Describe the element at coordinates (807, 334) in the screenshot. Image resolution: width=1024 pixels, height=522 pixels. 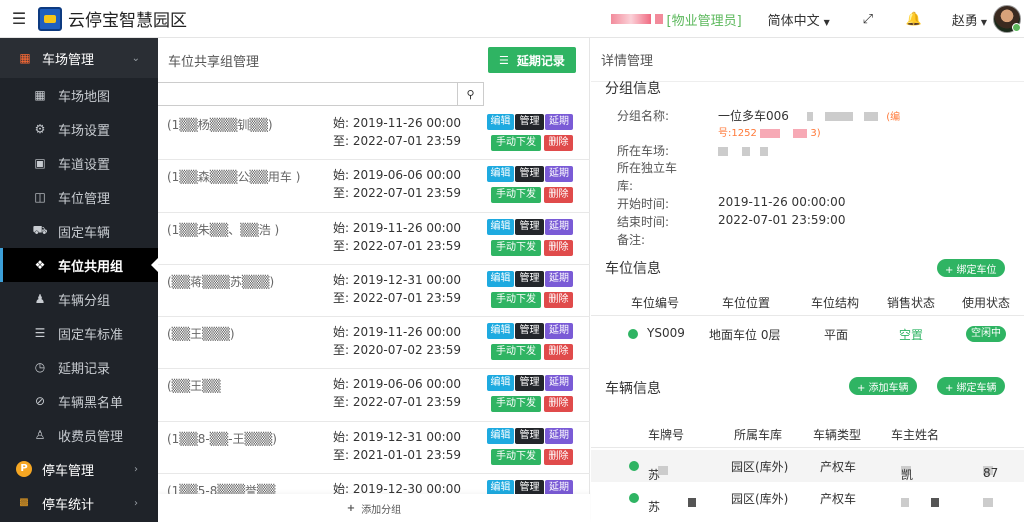
I see `table-row: YS009 地面车位 0层 平面 空置 空闲中` at that location.